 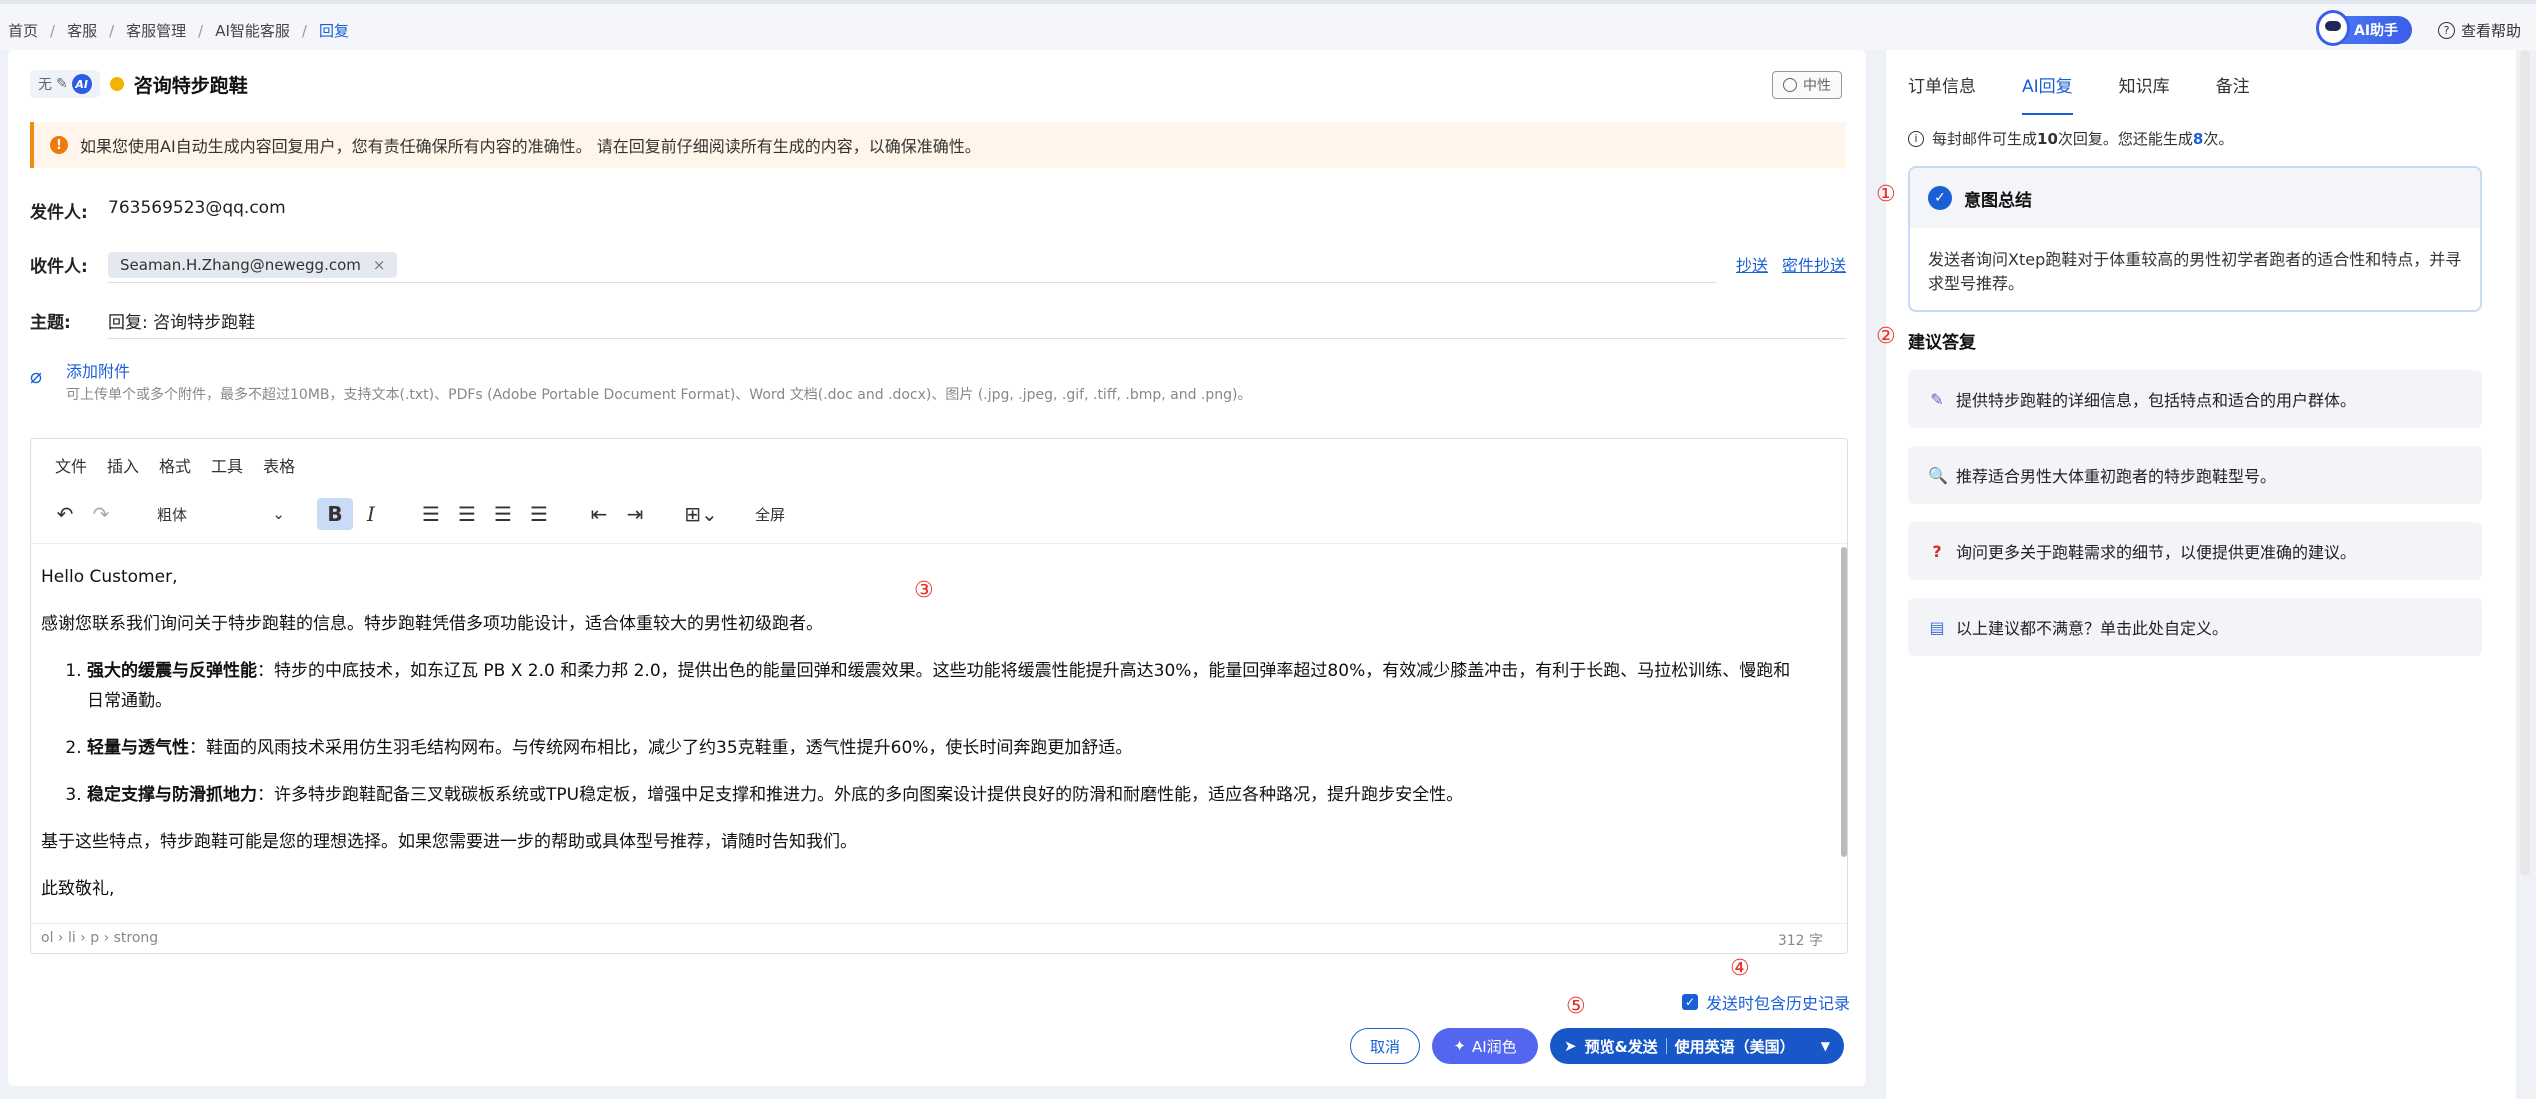 I want to click on sentiment-badge: 中性, so click(x=1807, y=85).